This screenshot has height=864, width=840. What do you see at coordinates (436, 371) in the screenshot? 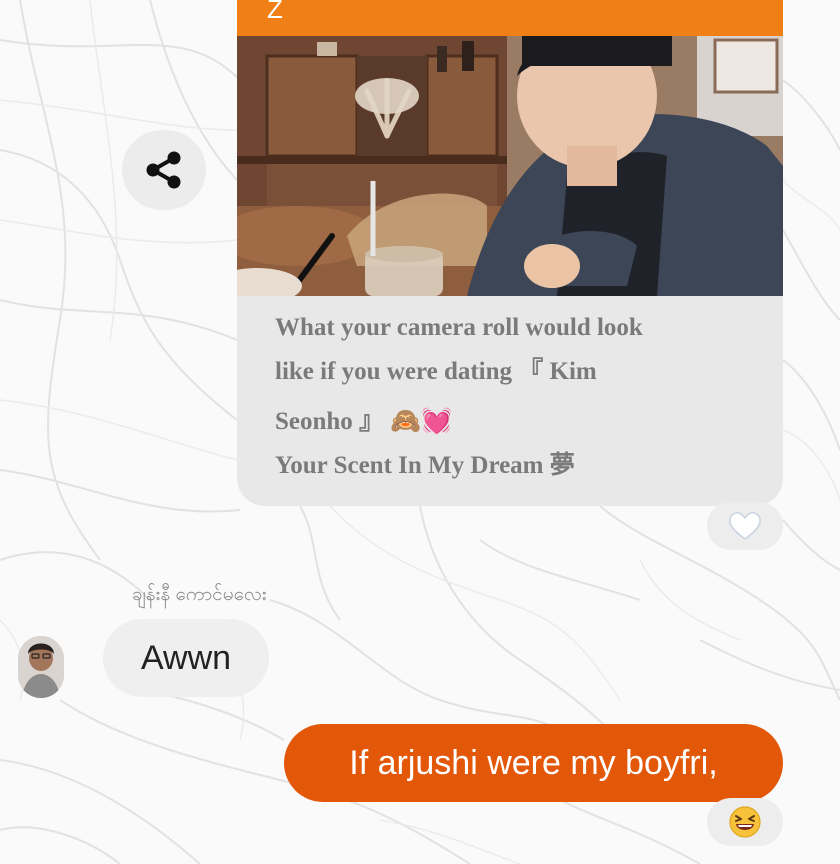
I see `caption-line-2: like if you were dating 『 Kim` at bounding box center [436, 371].